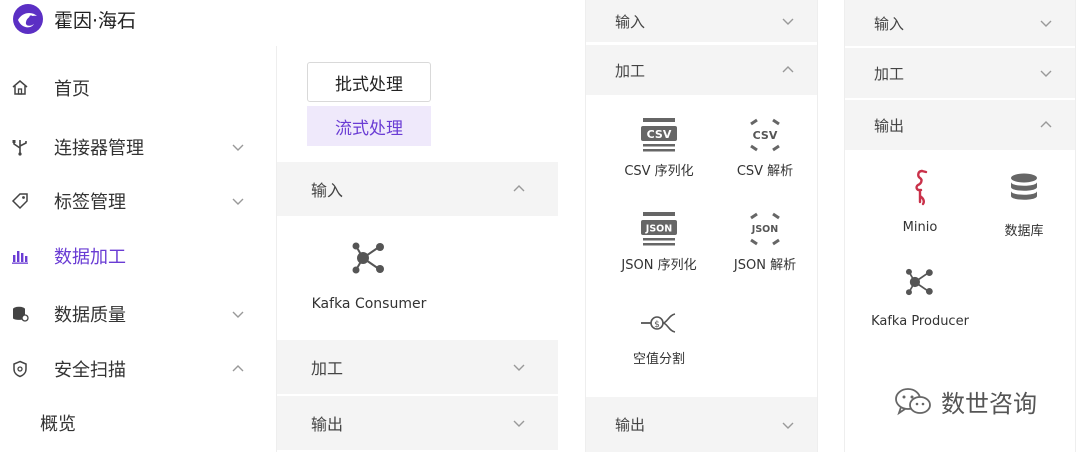 Image resolution: width=1080 pixels, height=452 pixels. Describe the element at coordinates (20, 256) in the screenshot. I see `bar-chart-icon` at that location.